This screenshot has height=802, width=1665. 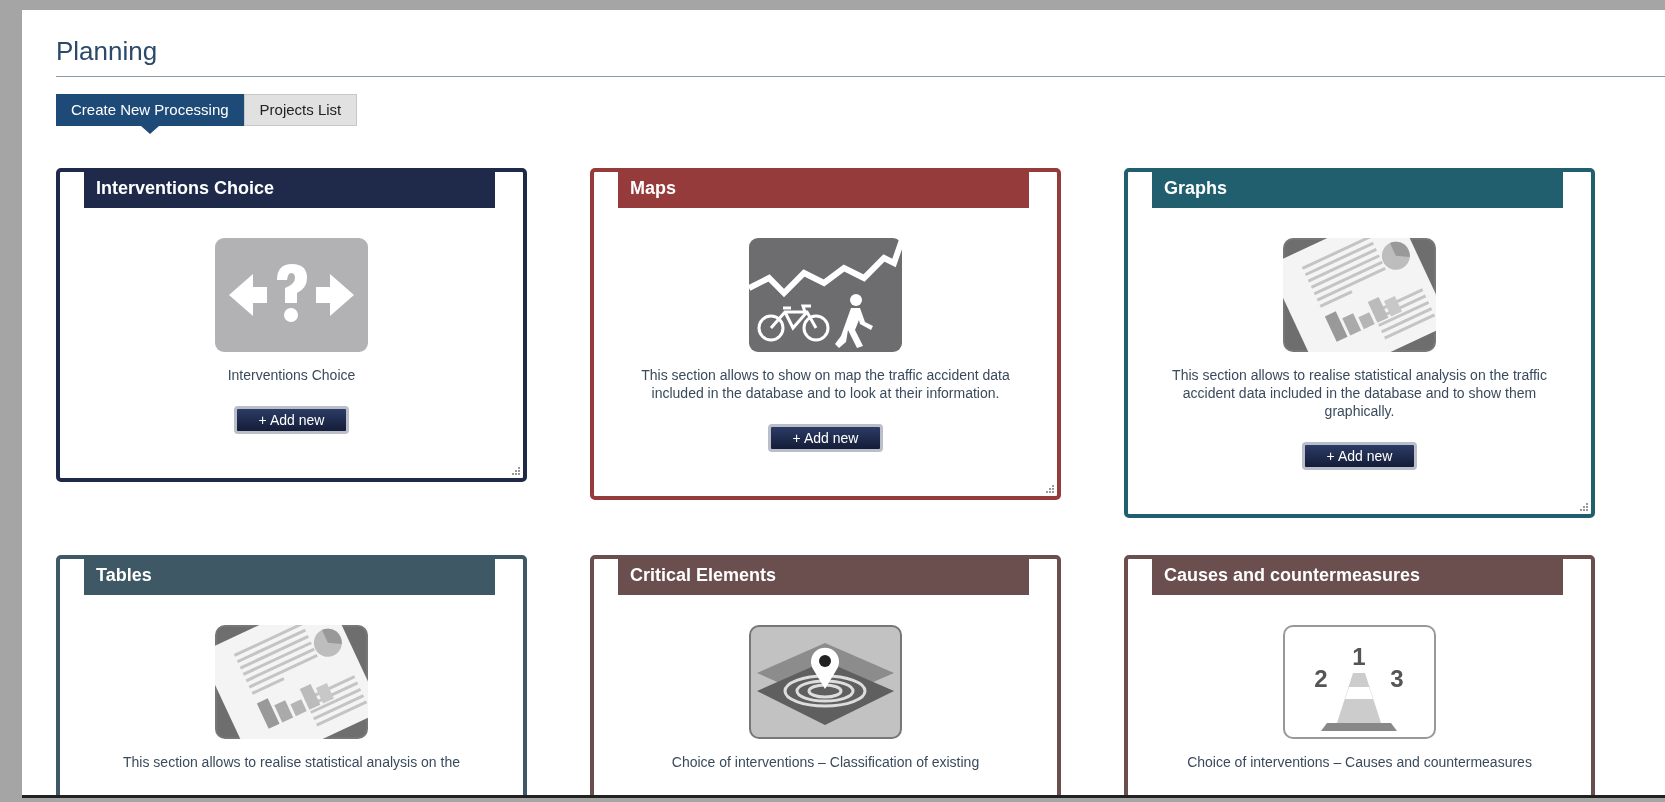 What do you see at coordinates (825, 384) in the screenshot?
I see `card-description: This section allows to show on map the traffic accident data included in the database and to look at their information.` at bounding box center [825, 384].